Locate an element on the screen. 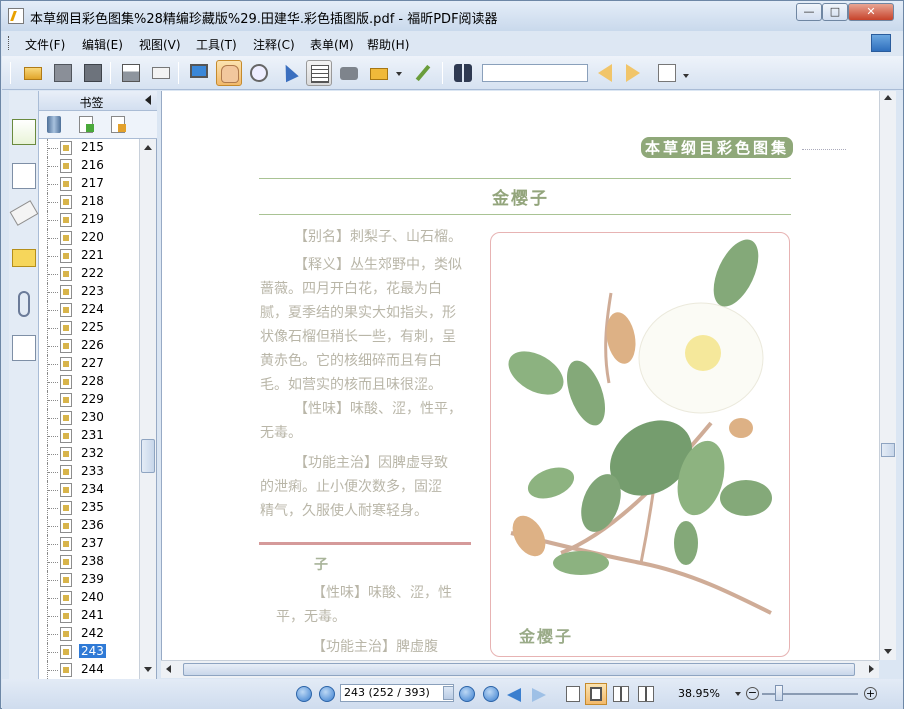  document-vertical-scrollbar is located at coordinates (887, 375).